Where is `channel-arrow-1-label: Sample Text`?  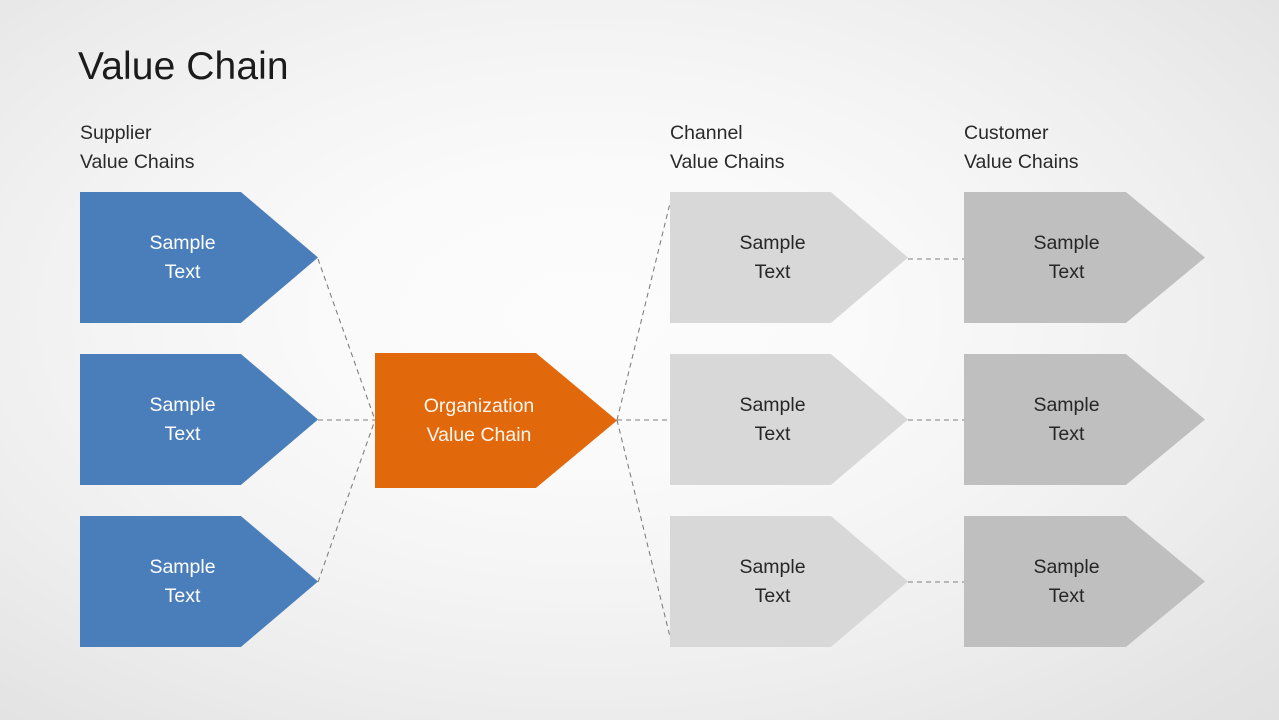 channel-arrow-1-label: Sample Text is located at coordinates (772, 257).